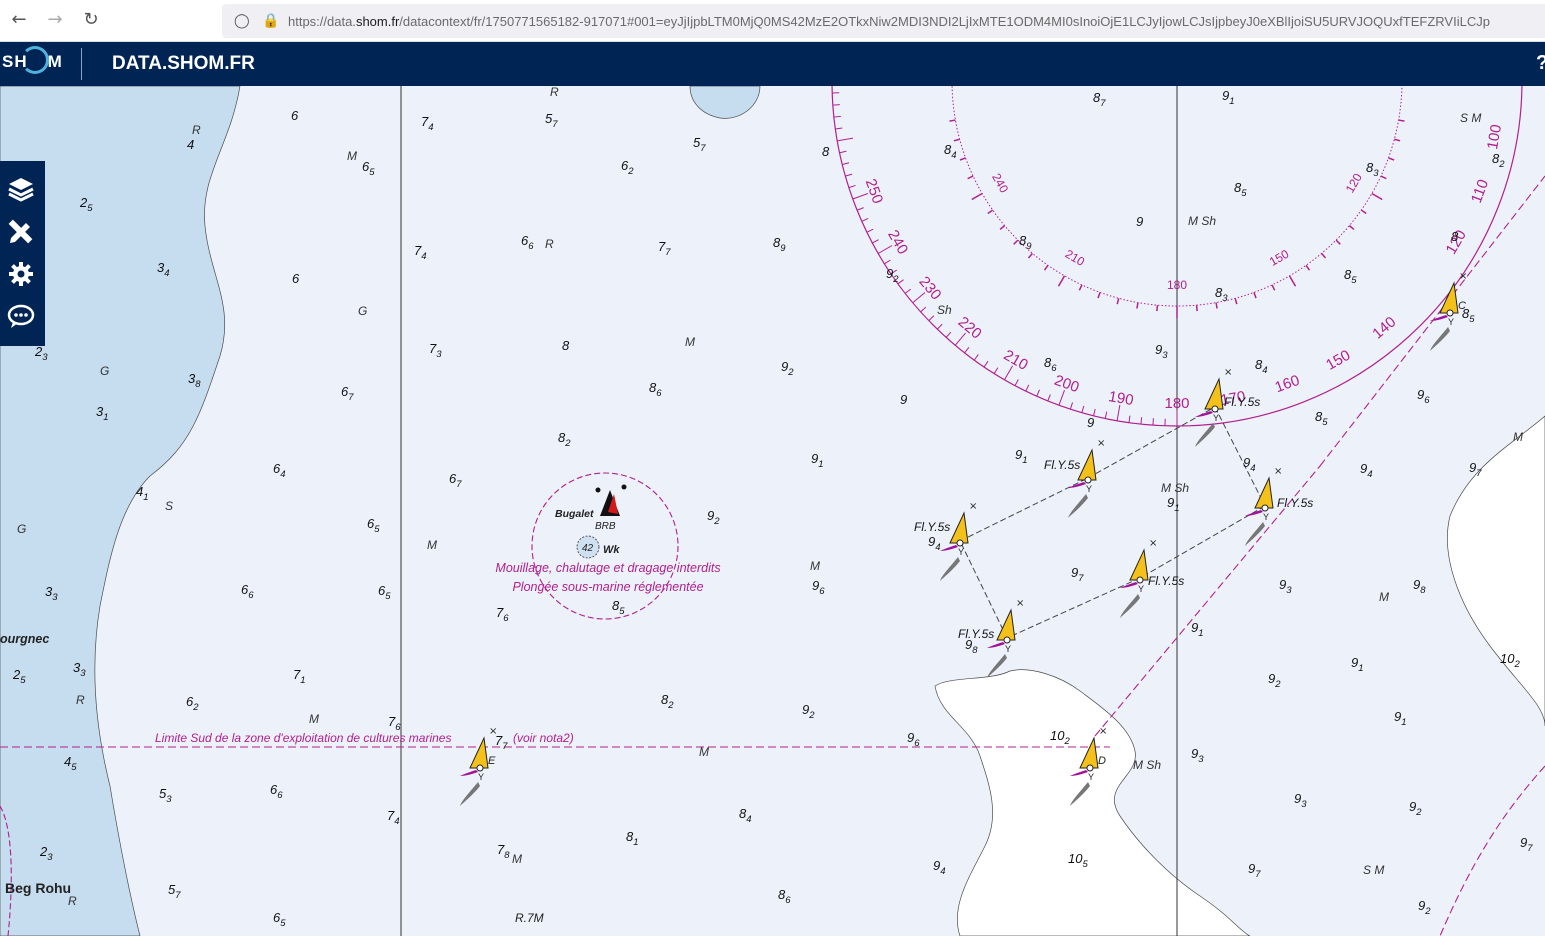  What do you see at coordinates (21, 189) in the screenshot?
I see `layers-button` at bounding box center [21, 189].